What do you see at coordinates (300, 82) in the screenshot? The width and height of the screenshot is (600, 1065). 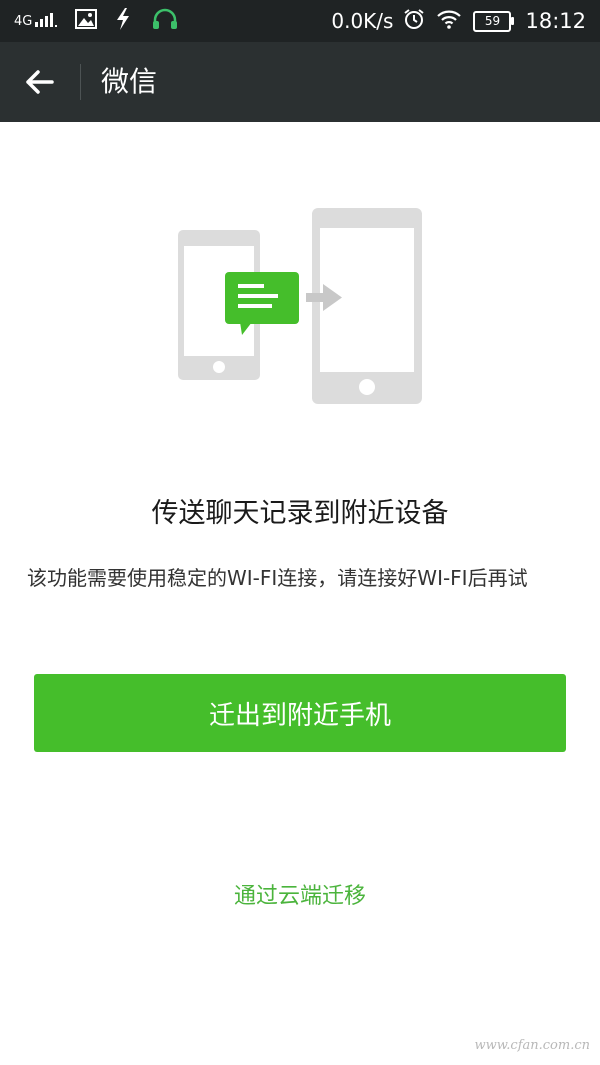 I see `title-bar: 微信` at bounding box center [300, 82].